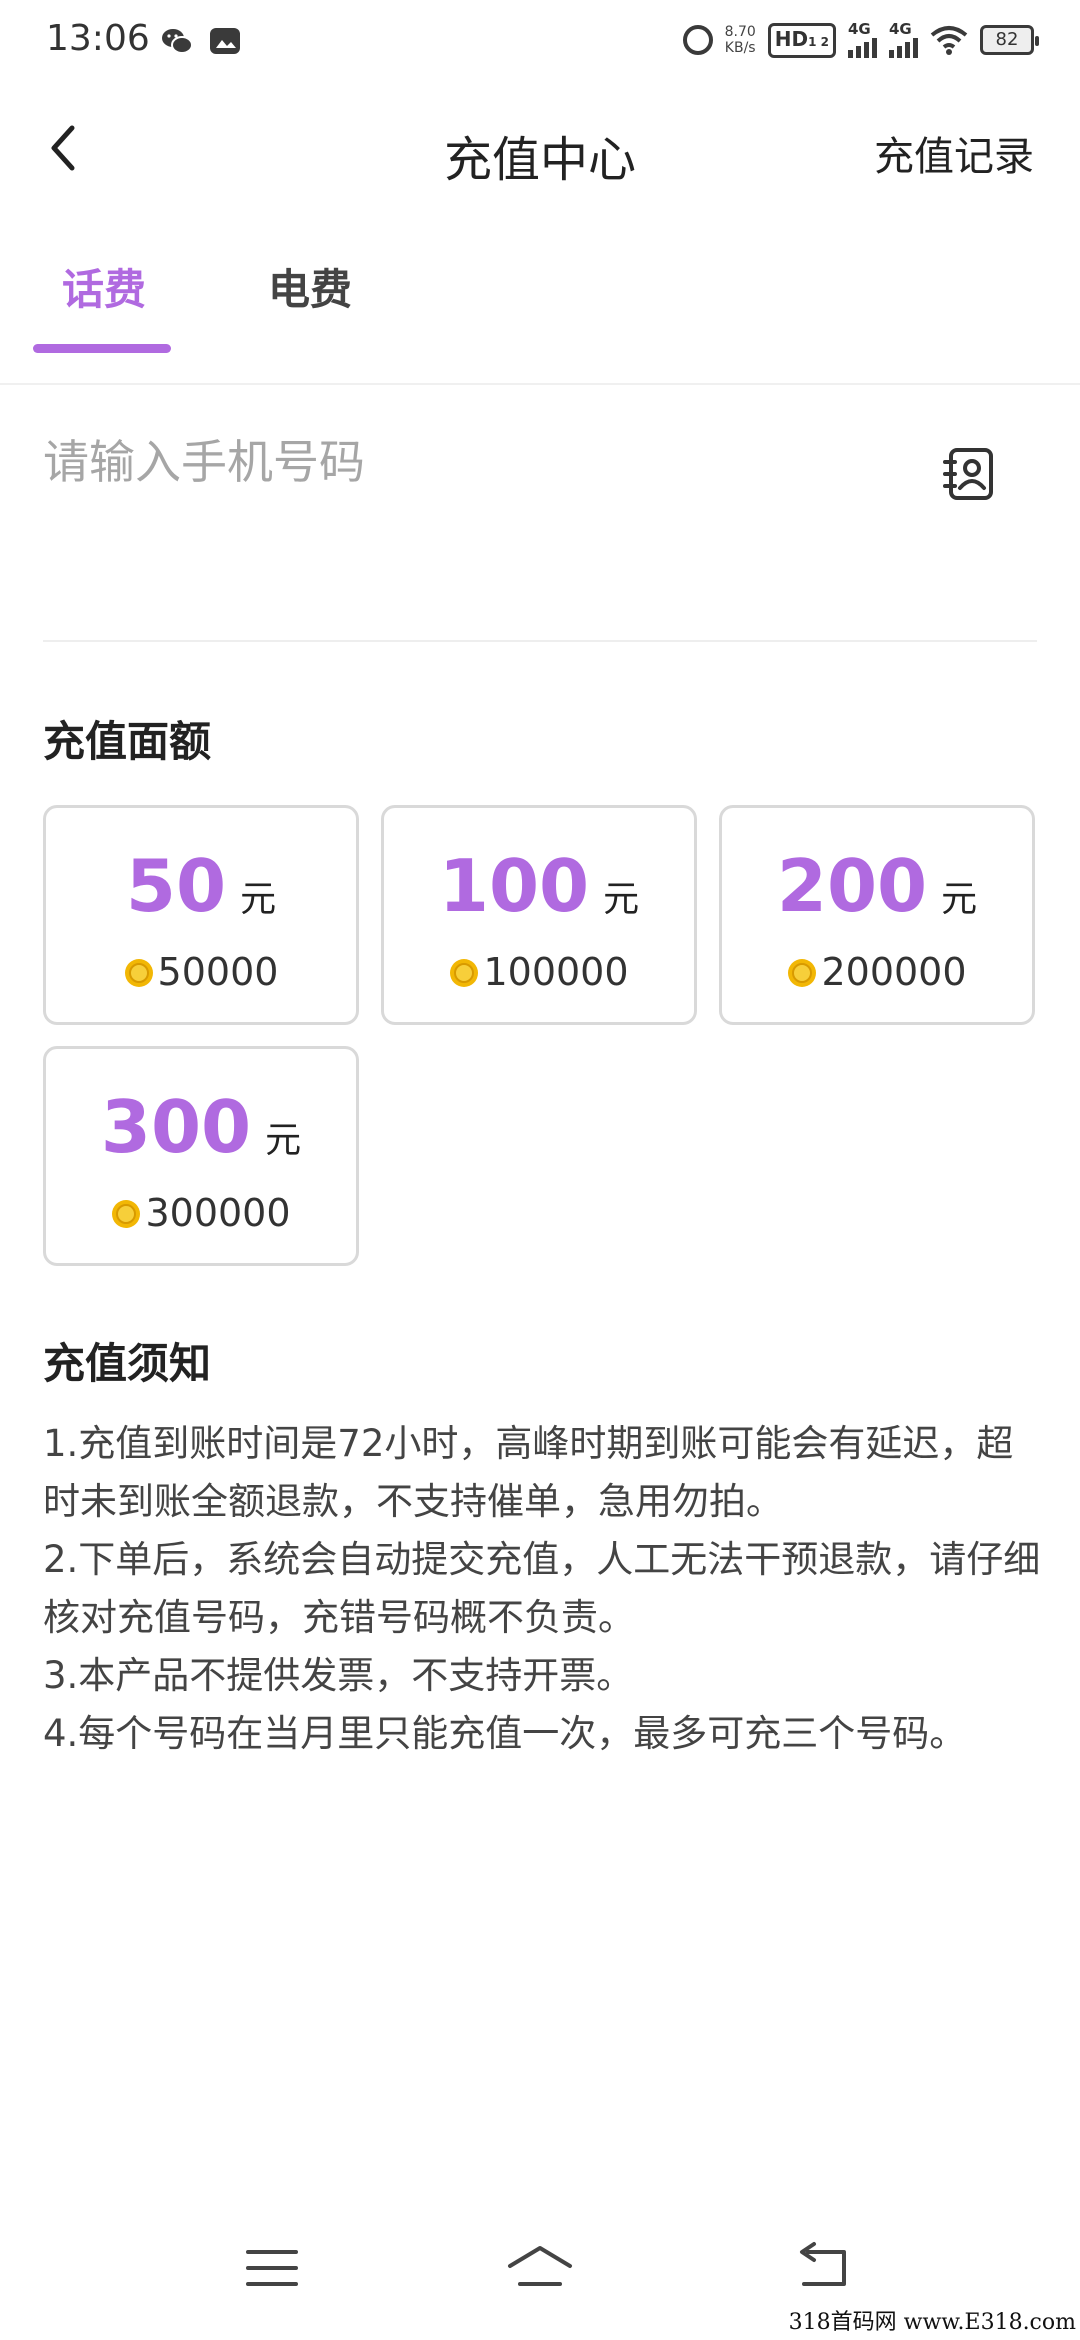 The height and width of the screenshot is (2340, 1080). What do you see at coordinates (505, 1733) in the screenshot?
I see `notice-line: 4.每个号码在当月里只能充值一次，最多可充三个号码。` at bounding box center [505, 1733].